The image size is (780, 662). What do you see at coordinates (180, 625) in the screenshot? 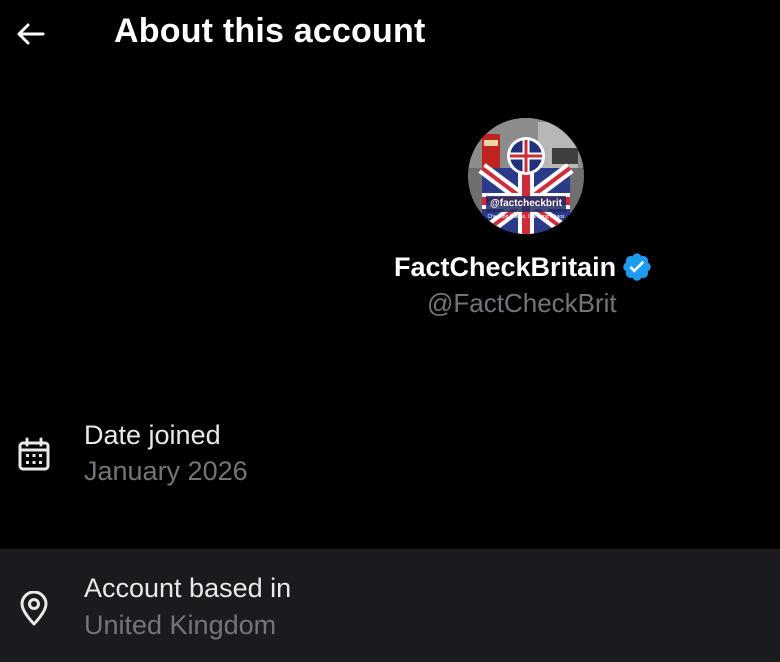
I see `account-based-in-value: United Kingdom` at bounding box center [180, 625].